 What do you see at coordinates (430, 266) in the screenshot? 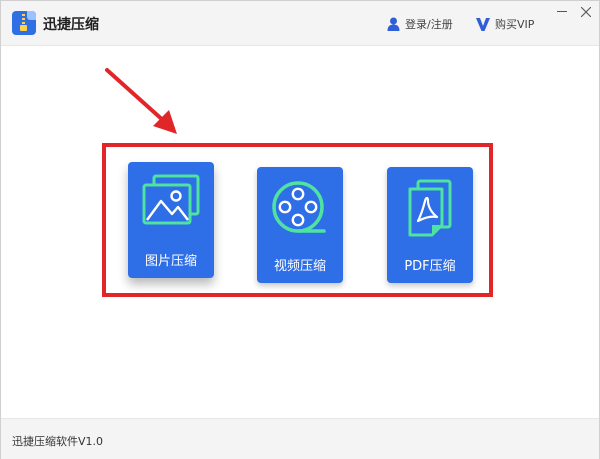
I see `pdf-compress-label: PDF压缩` at bounding box center [430, 266].